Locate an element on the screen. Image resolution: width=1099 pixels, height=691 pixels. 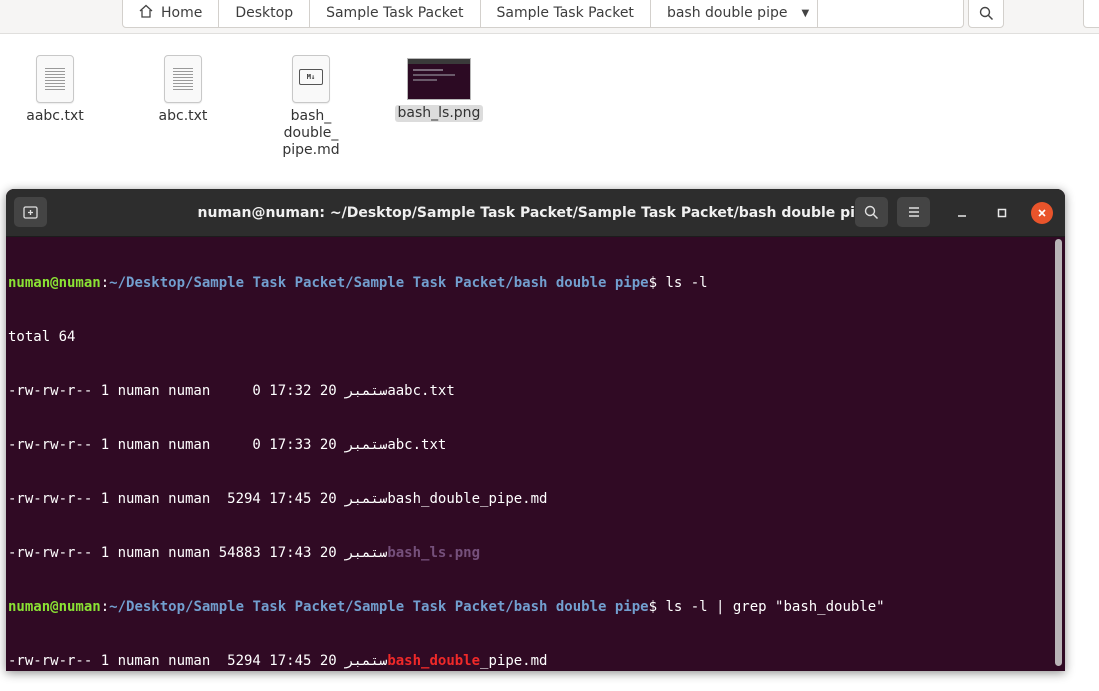
maximize-button is located at coordinates (1002, 213).